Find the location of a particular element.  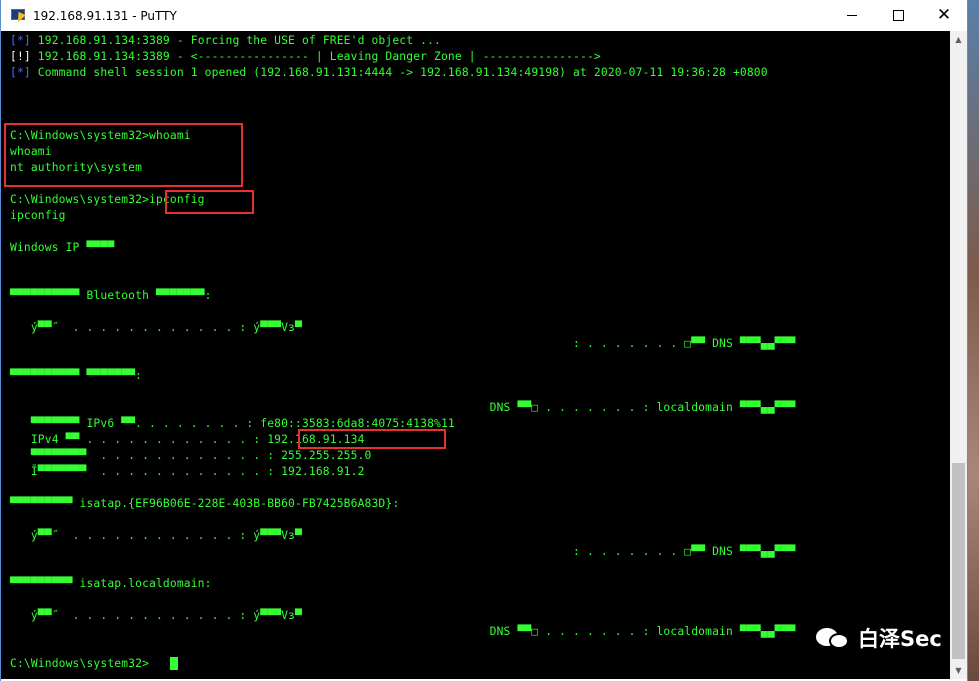

close-icon: ✕ is located at coordinates (944, 15).